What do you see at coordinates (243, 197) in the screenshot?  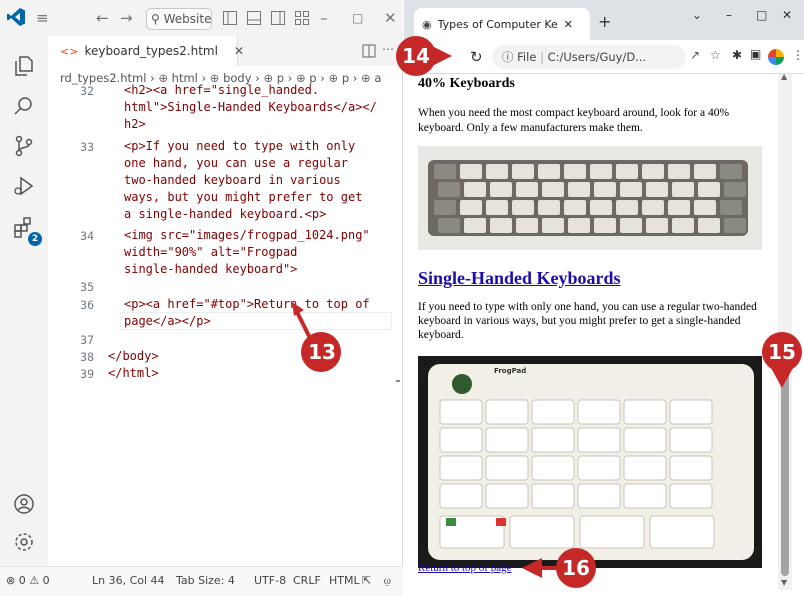 I see `code-line: ways, but you might prefer to get` at bounding box center [243, 197].